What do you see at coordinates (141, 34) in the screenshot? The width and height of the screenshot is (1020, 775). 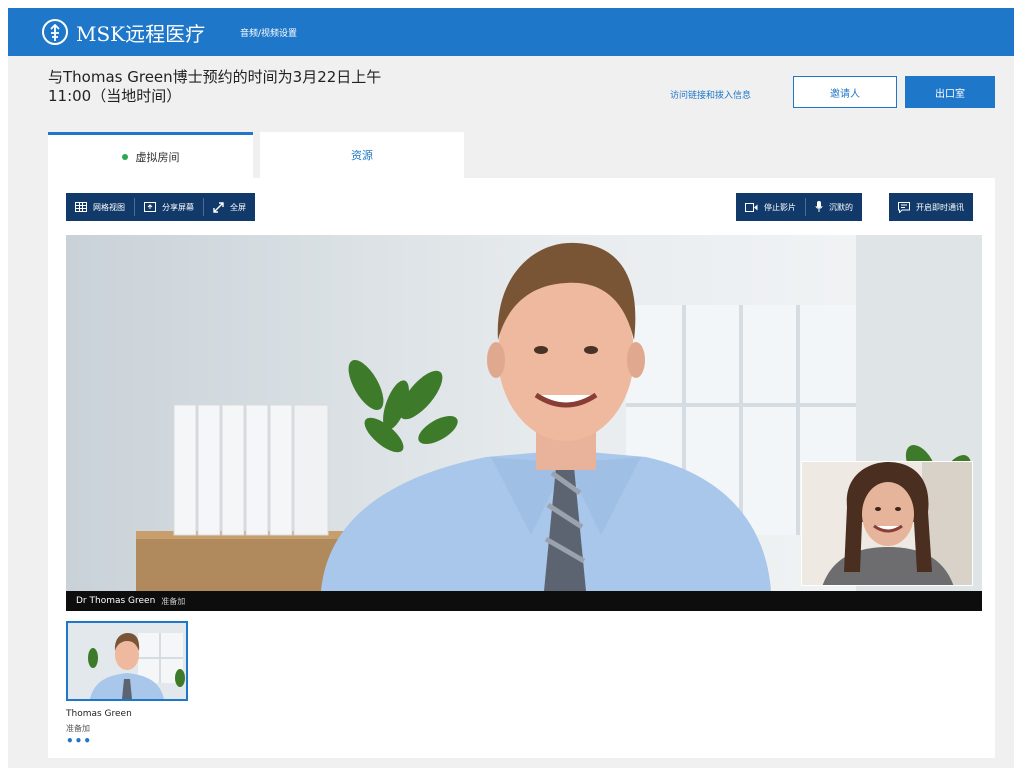 I see `brand-title: MSK远程医疗` at bounding box center [141, 34].